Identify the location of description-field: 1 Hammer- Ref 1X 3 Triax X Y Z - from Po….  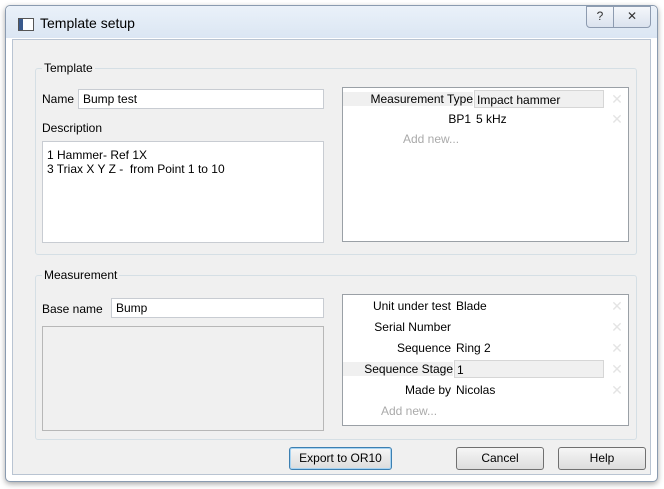
(183, 192).